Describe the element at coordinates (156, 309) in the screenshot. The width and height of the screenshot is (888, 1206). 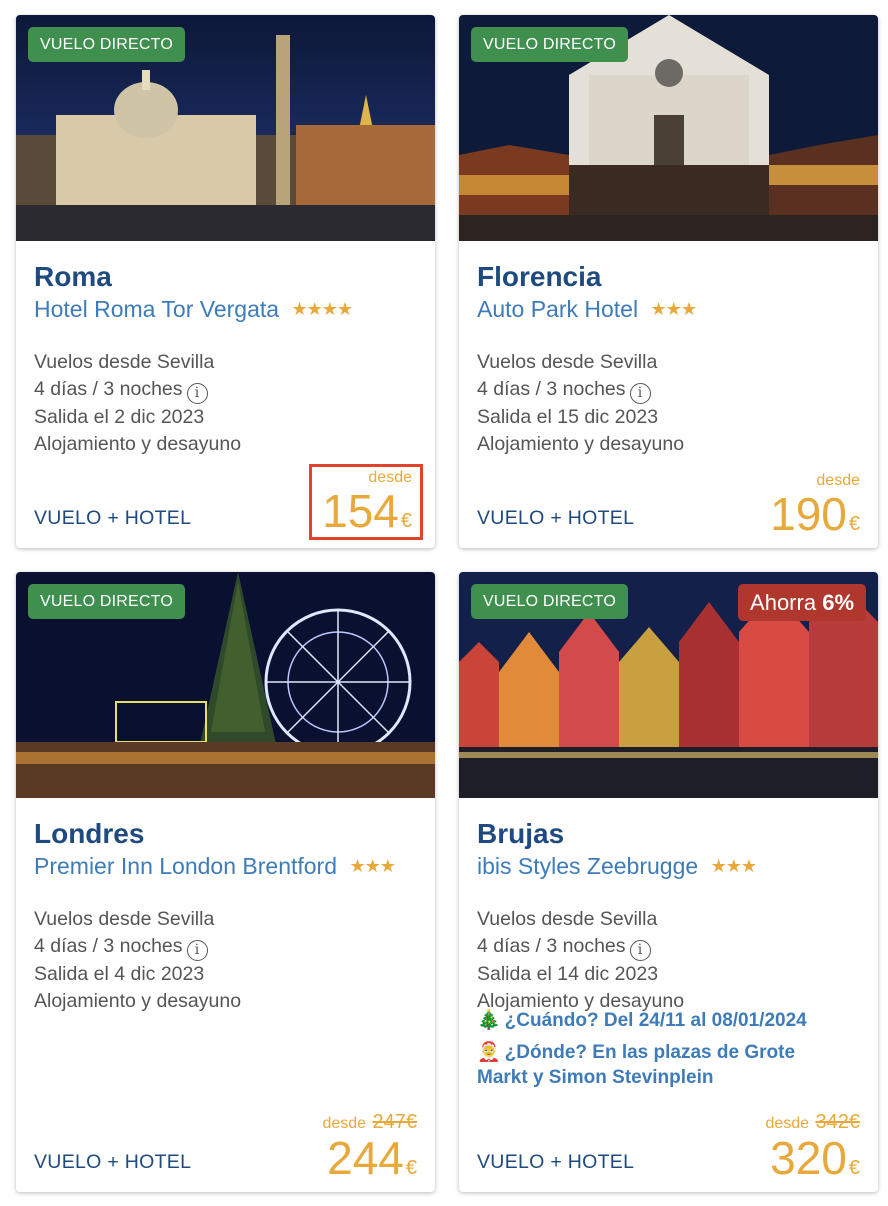
I see `hotel-name-link: Hotel Roma Tor Vergata` at that location.